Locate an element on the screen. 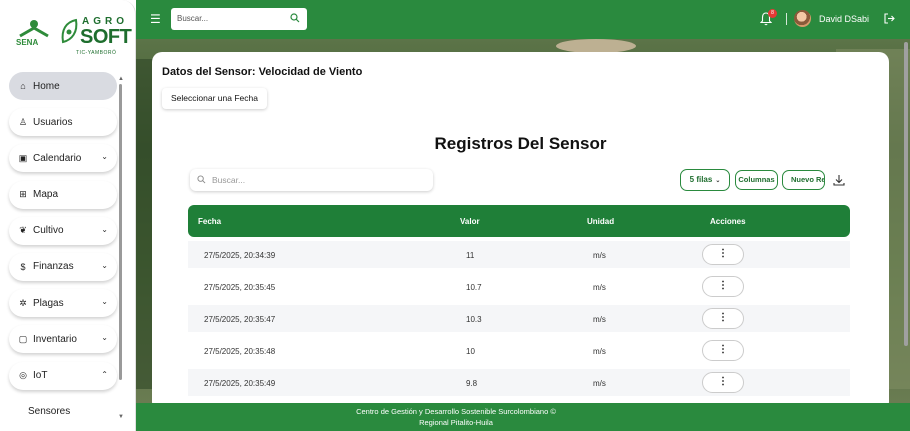 Image resolution: width=910 pixels, height=431 pixels. sidebar-item-cultivo: ❦ Cultivo ⌄ is located at coordinates (63, 230).